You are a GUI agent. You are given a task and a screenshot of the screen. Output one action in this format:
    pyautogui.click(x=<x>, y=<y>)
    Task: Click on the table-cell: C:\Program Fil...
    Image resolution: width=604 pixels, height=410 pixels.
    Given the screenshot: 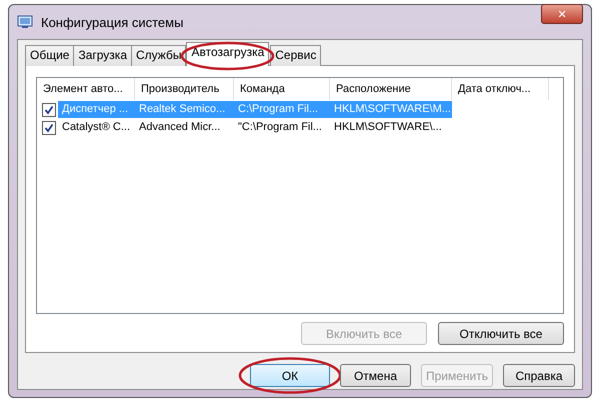 What is the action you would take?
    pyautogui.click(x=282, y=109)
    